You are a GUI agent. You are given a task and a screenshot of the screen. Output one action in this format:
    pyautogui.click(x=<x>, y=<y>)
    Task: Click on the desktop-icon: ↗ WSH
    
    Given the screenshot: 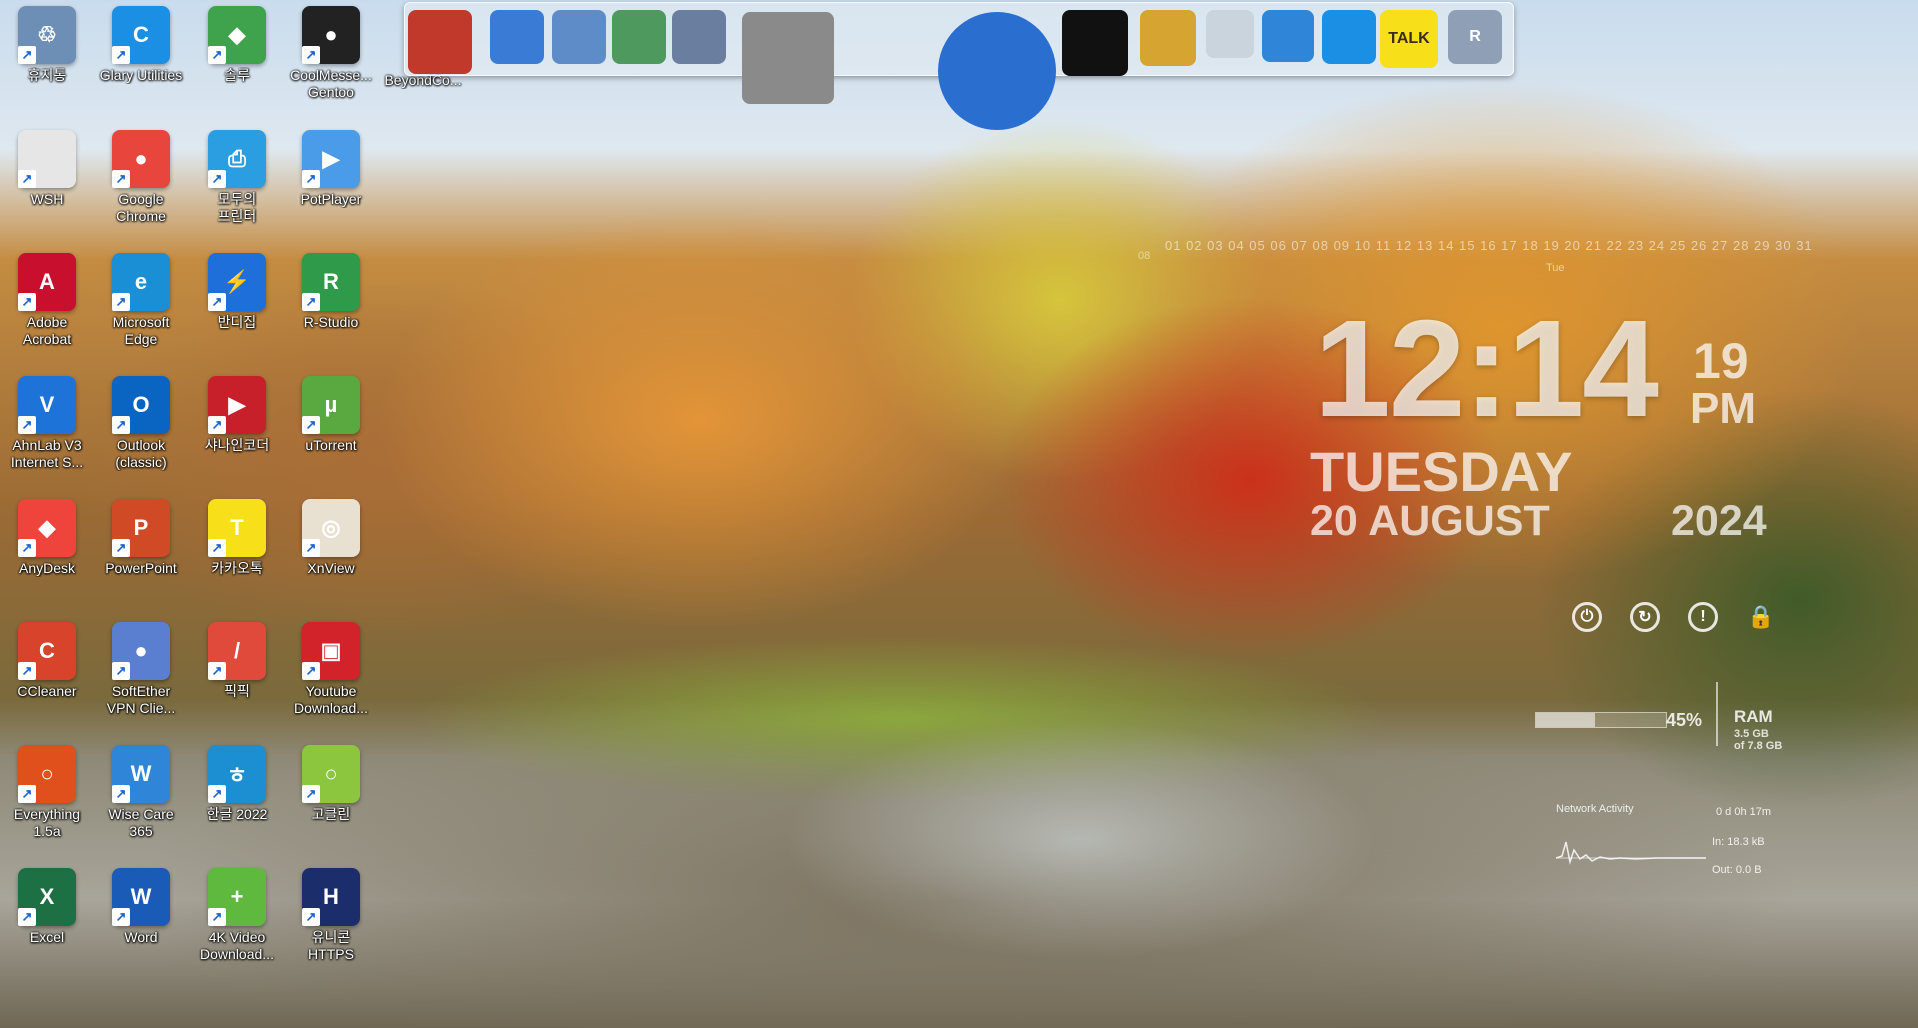 What is the action you would take?
    pyautogui.click(x=47, y=169)
    